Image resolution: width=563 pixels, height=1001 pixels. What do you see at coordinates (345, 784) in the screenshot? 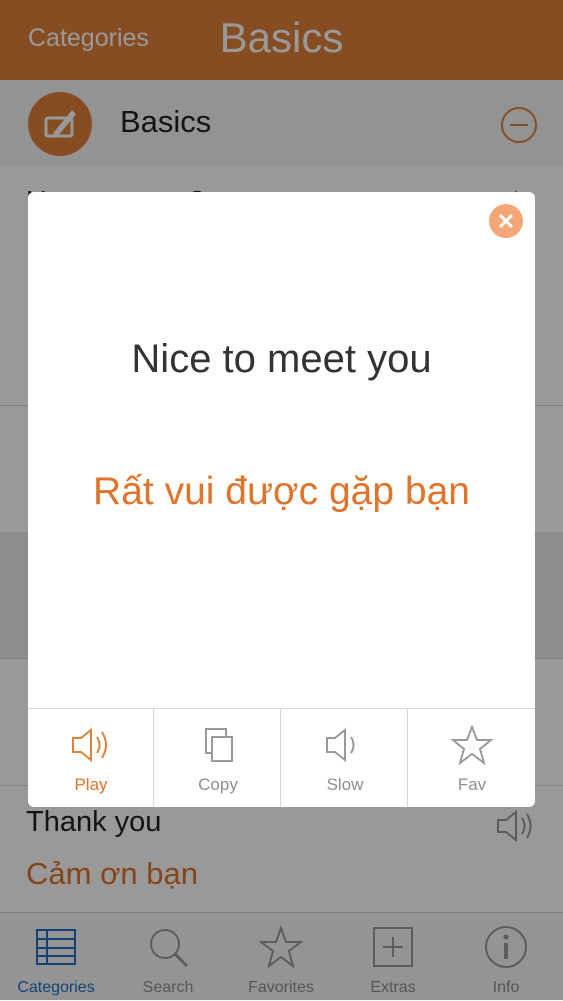
I see `action-label: Slow` at bounding box center [345, 784].